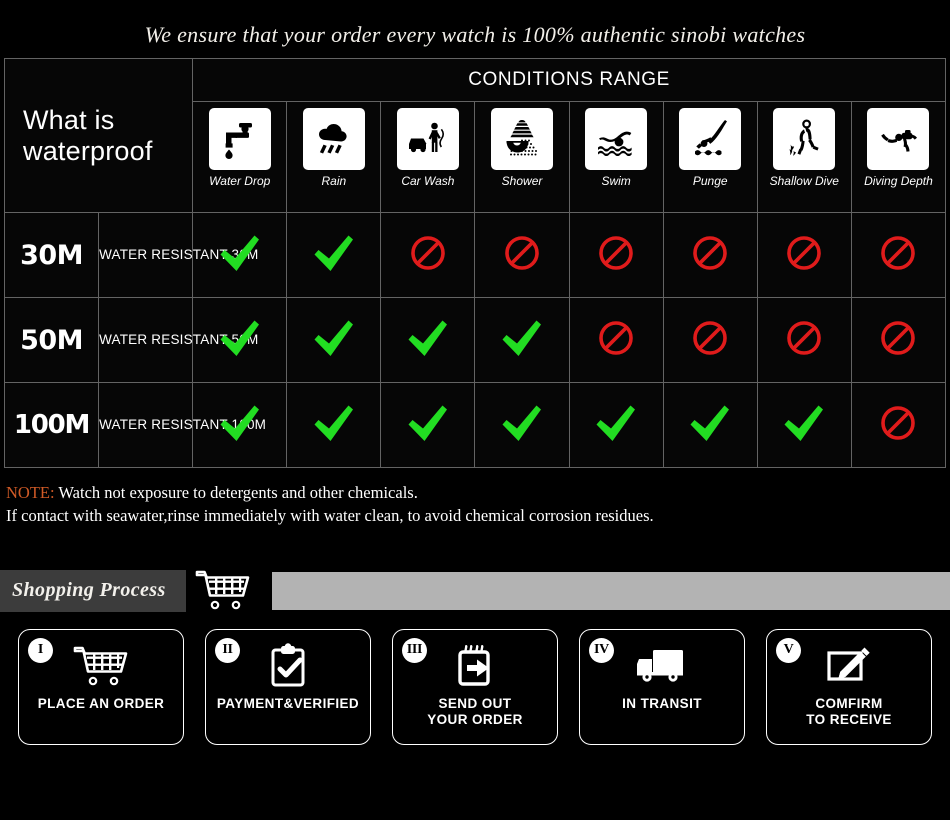  Describe the element at coordinates (849, 666) in the screenshot. I see `confirm-pencil-icon` at that location.